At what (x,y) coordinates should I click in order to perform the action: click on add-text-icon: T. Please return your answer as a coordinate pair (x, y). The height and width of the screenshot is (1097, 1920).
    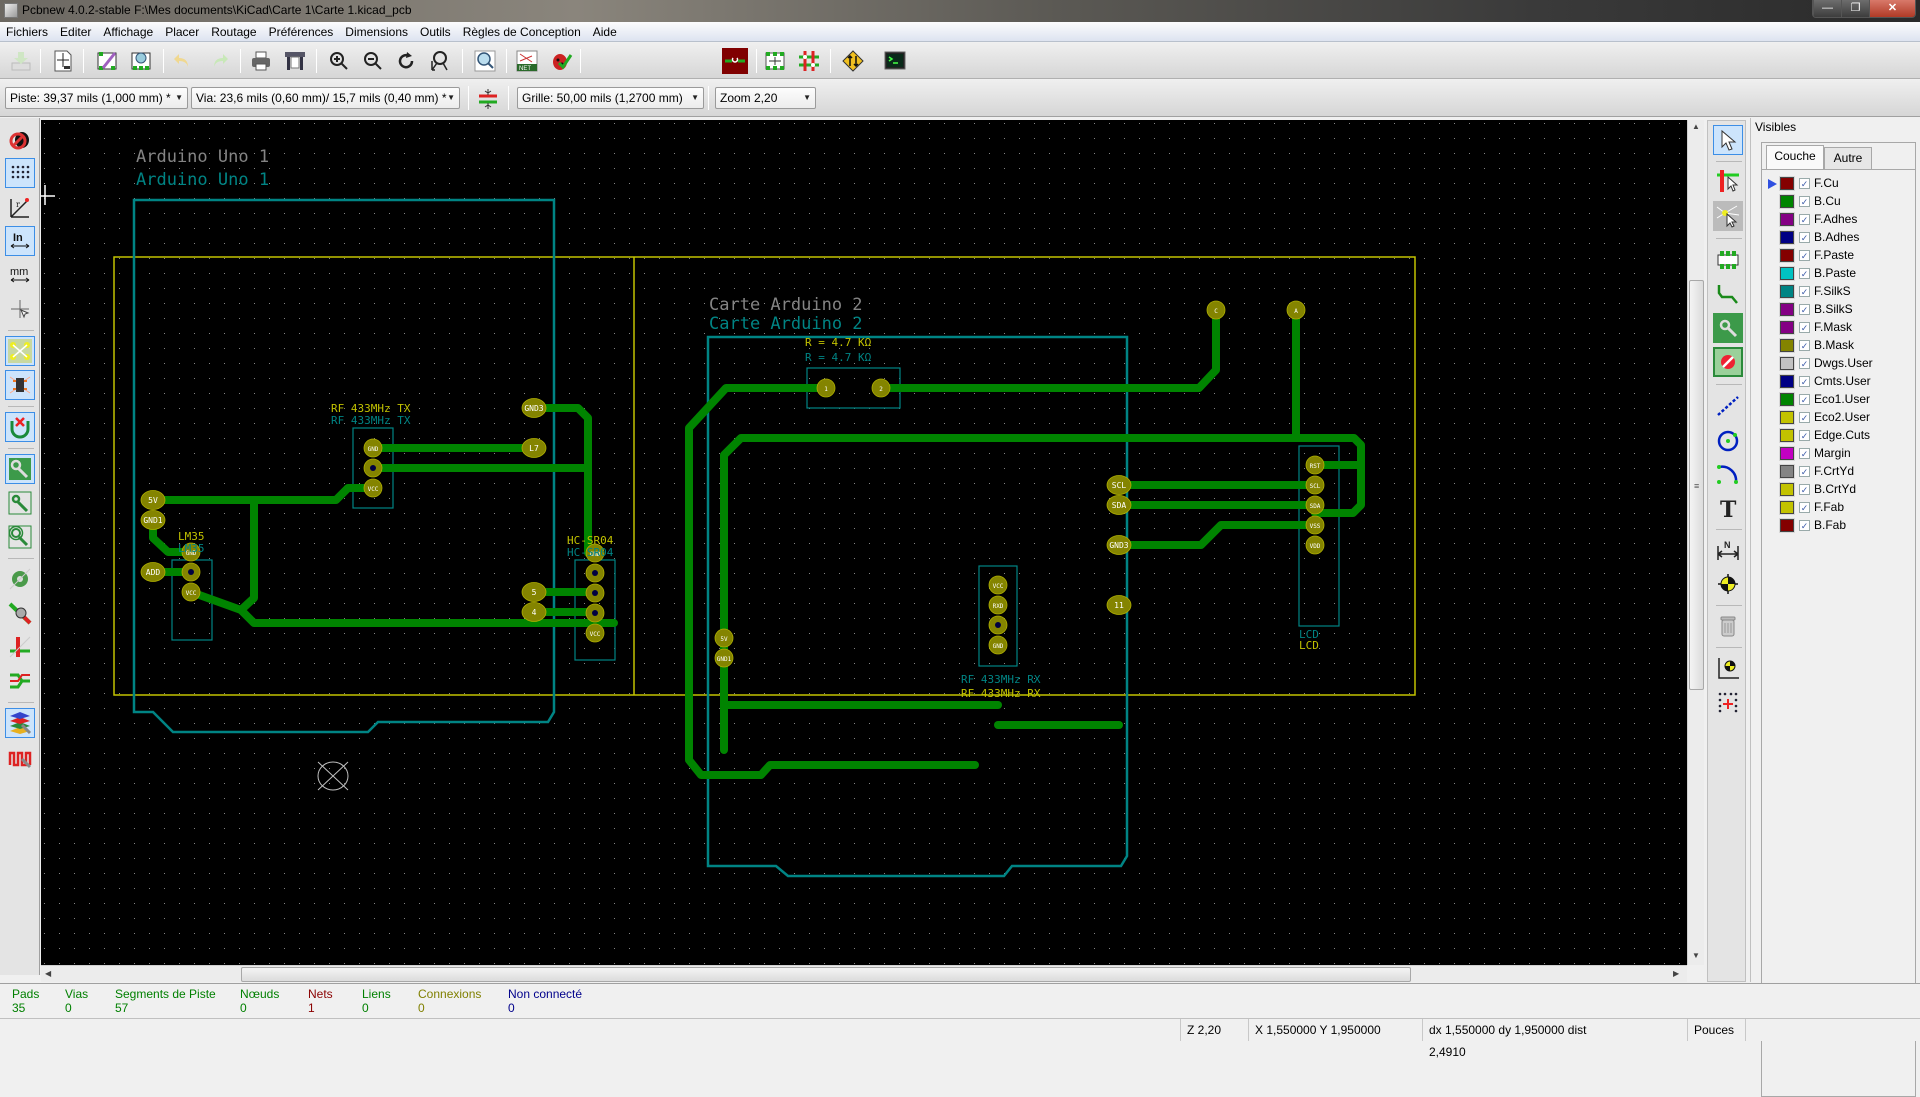
    Looking at the image, I should click on (1728, 508).